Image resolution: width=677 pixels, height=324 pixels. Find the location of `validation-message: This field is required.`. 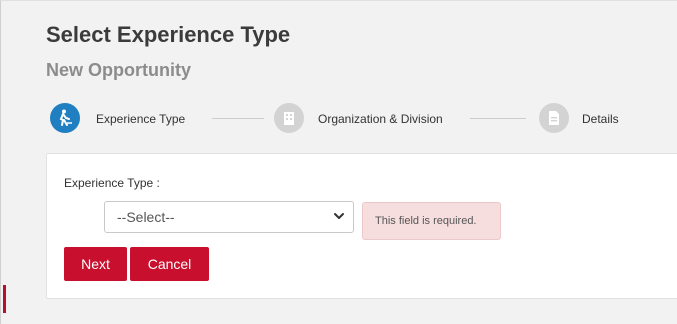

validation-message: This field is required. is located at coordinates (426, 221).